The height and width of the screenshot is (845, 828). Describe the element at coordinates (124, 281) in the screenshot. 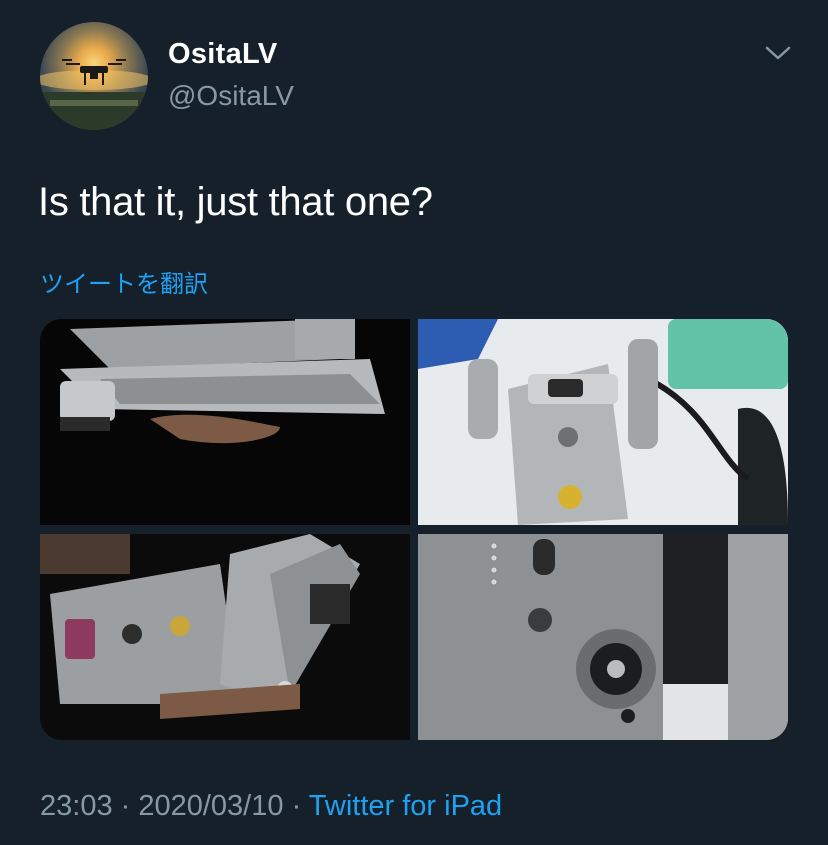

I see `translate-tweet-link: ツイートを翻訳` at that location.